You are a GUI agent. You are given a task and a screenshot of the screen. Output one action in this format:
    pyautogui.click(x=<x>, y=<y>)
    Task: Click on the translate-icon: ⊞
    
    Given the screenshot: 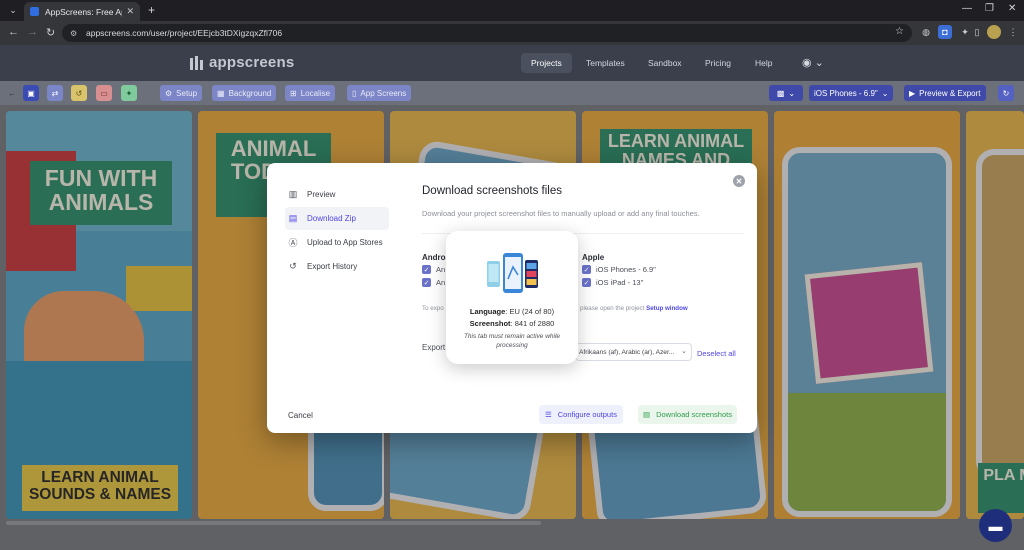 What is the action you would take?
    pyautogui.click(x=293, y=93)
    